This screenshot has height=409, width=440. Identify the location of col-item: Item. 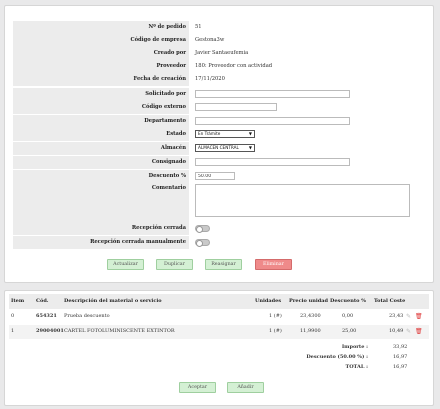
(18, 301).